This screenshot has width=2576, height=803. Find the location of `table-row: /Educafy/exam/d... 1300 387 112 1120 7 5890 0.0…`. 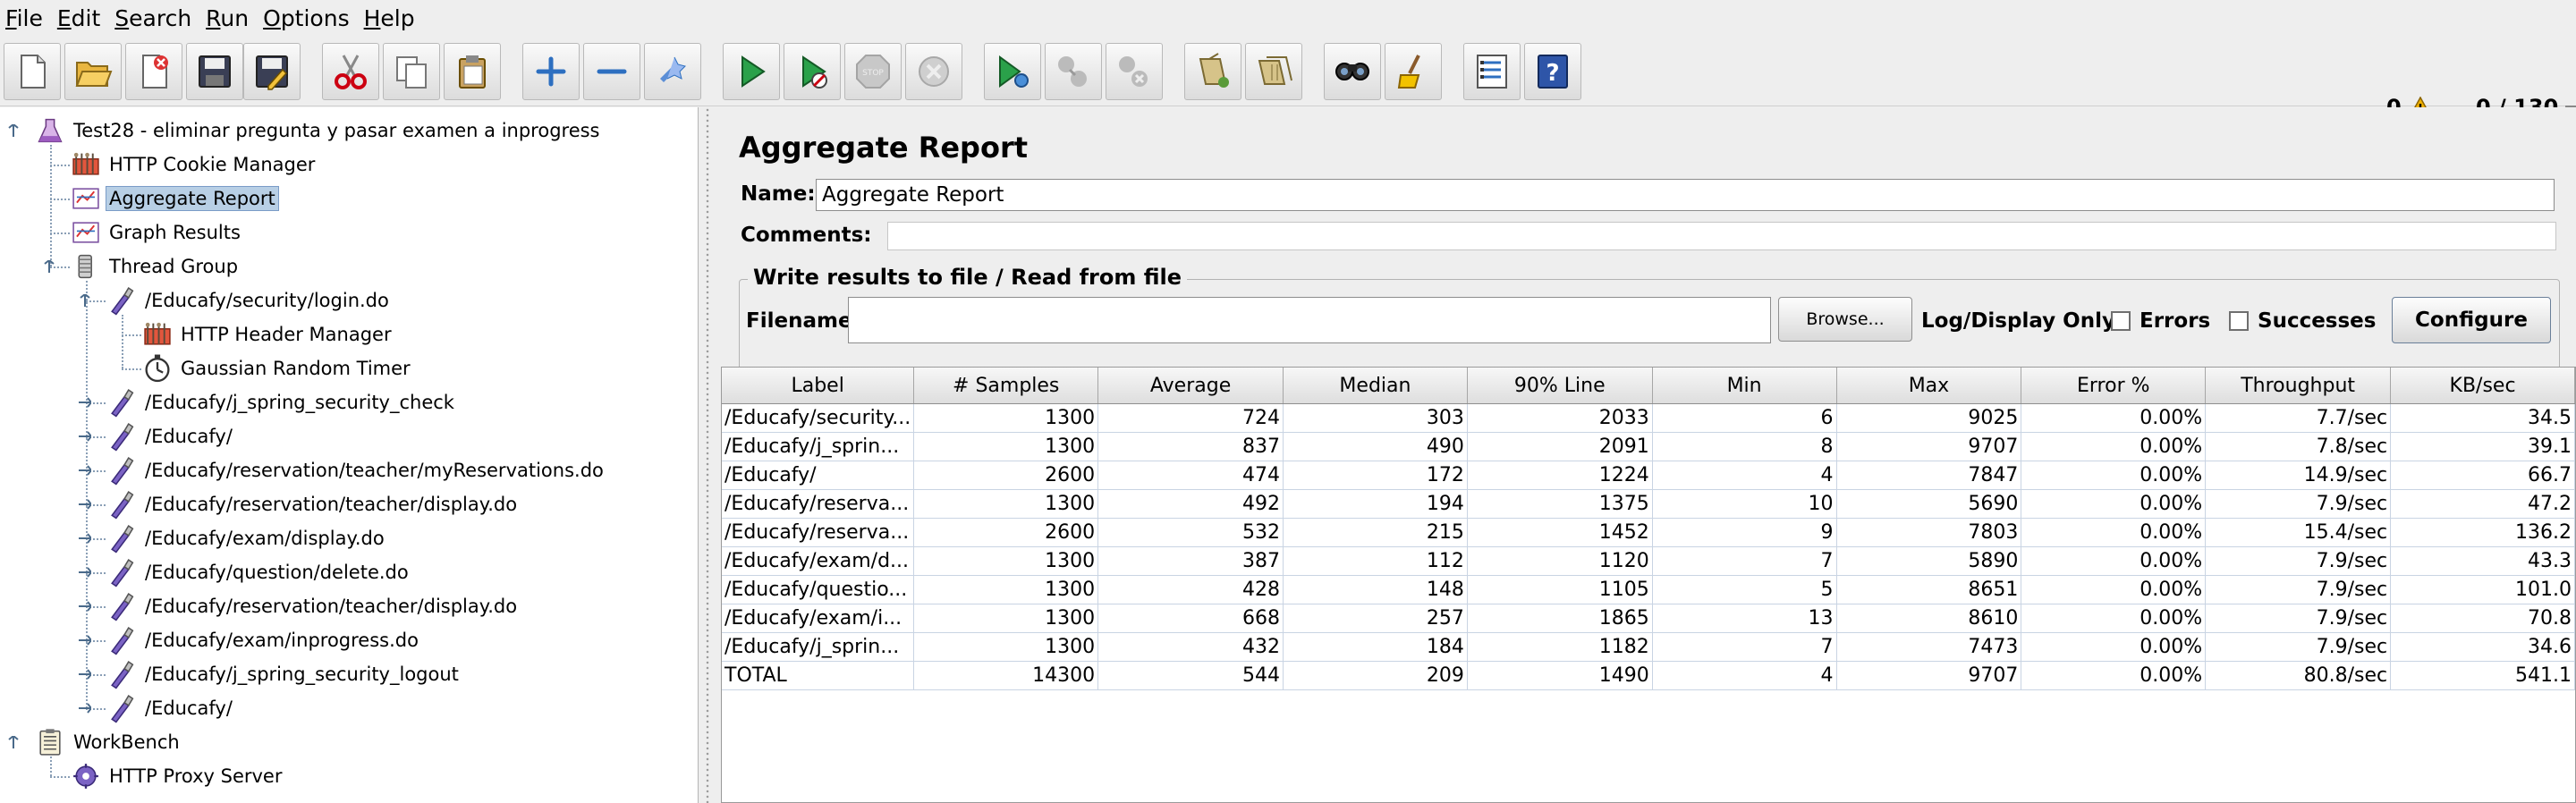

table-row: /Educafy/exam/d... 1300 387 112 1120 7 5890 0.0… is located at coordinates (1648, 561).